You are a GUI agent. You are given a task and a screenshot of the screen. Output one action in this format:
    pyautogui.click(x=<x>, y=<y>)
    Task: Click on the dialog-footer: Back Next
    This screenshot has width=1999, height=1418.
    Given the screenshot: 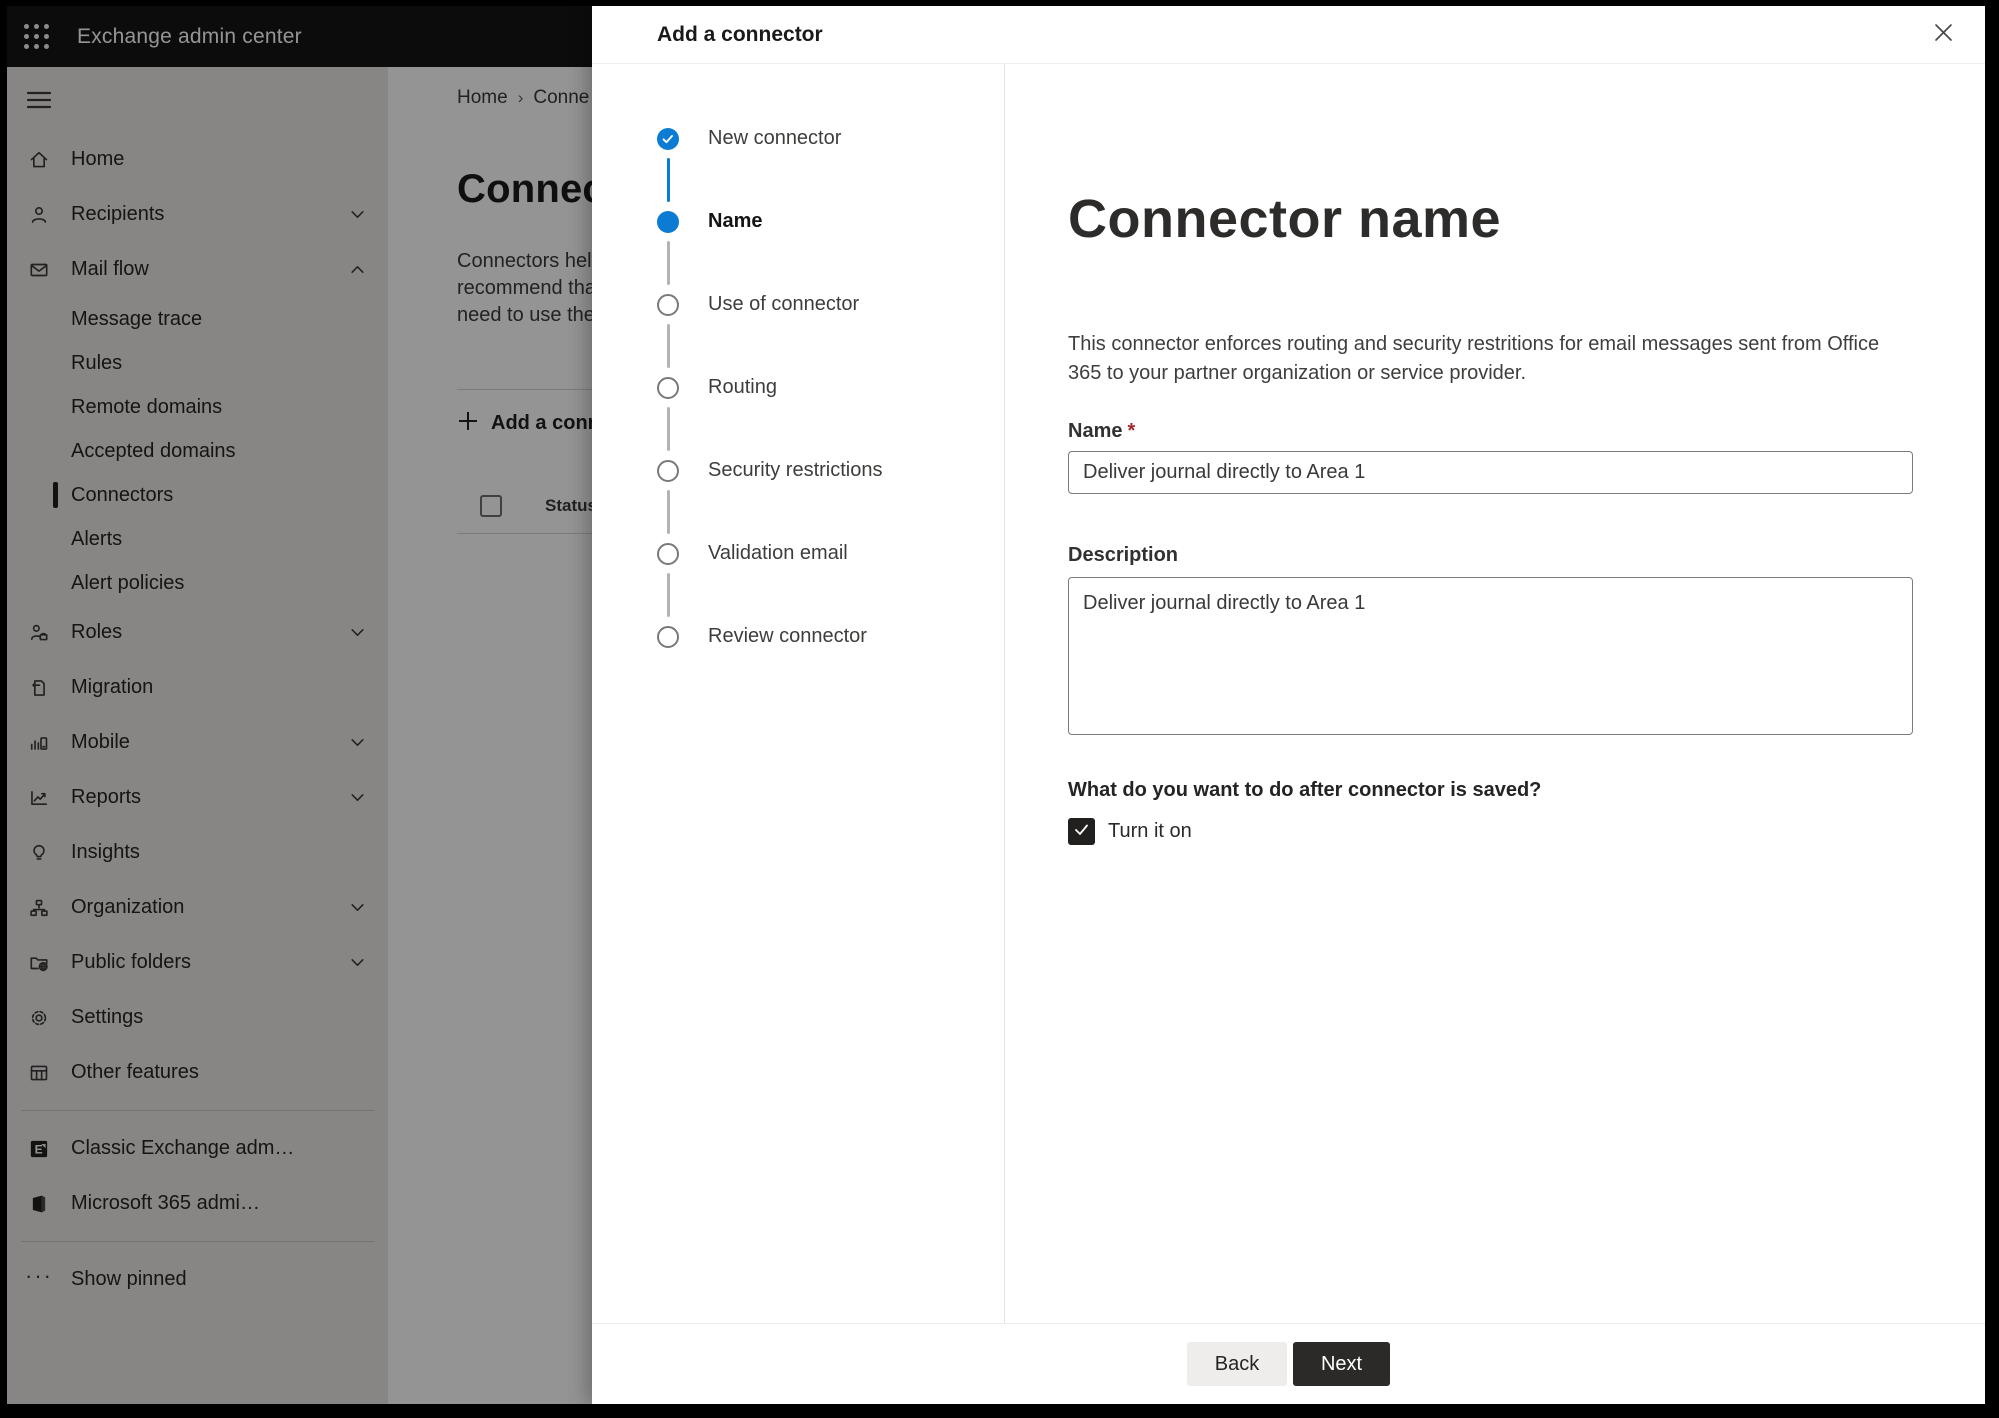 What is the action you would take?
    pyautogui.click(x=1288, y=1363)
    